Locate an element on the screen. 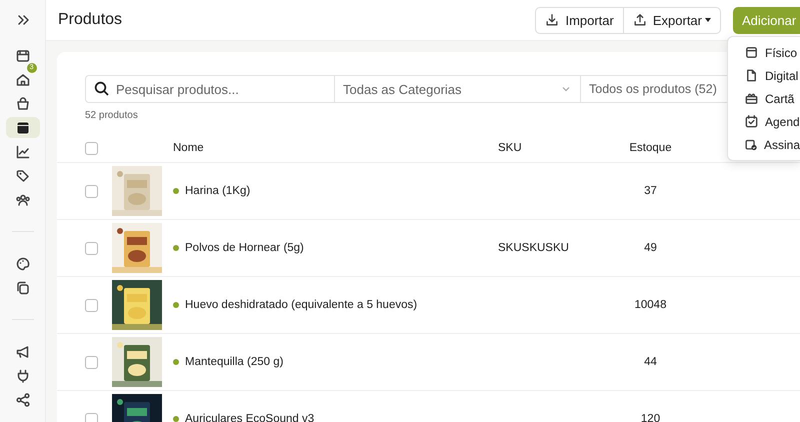 The image size is (800, 422). menu-item: Digital is located at coordinates (764, 75).